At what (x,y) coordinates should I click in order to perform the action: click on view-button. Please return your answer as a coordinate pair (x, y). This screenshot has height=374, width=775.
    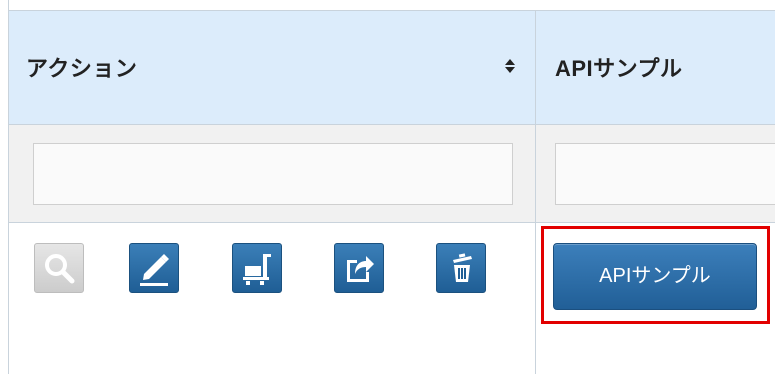
    Looking at the image, I should click on (59, 268).